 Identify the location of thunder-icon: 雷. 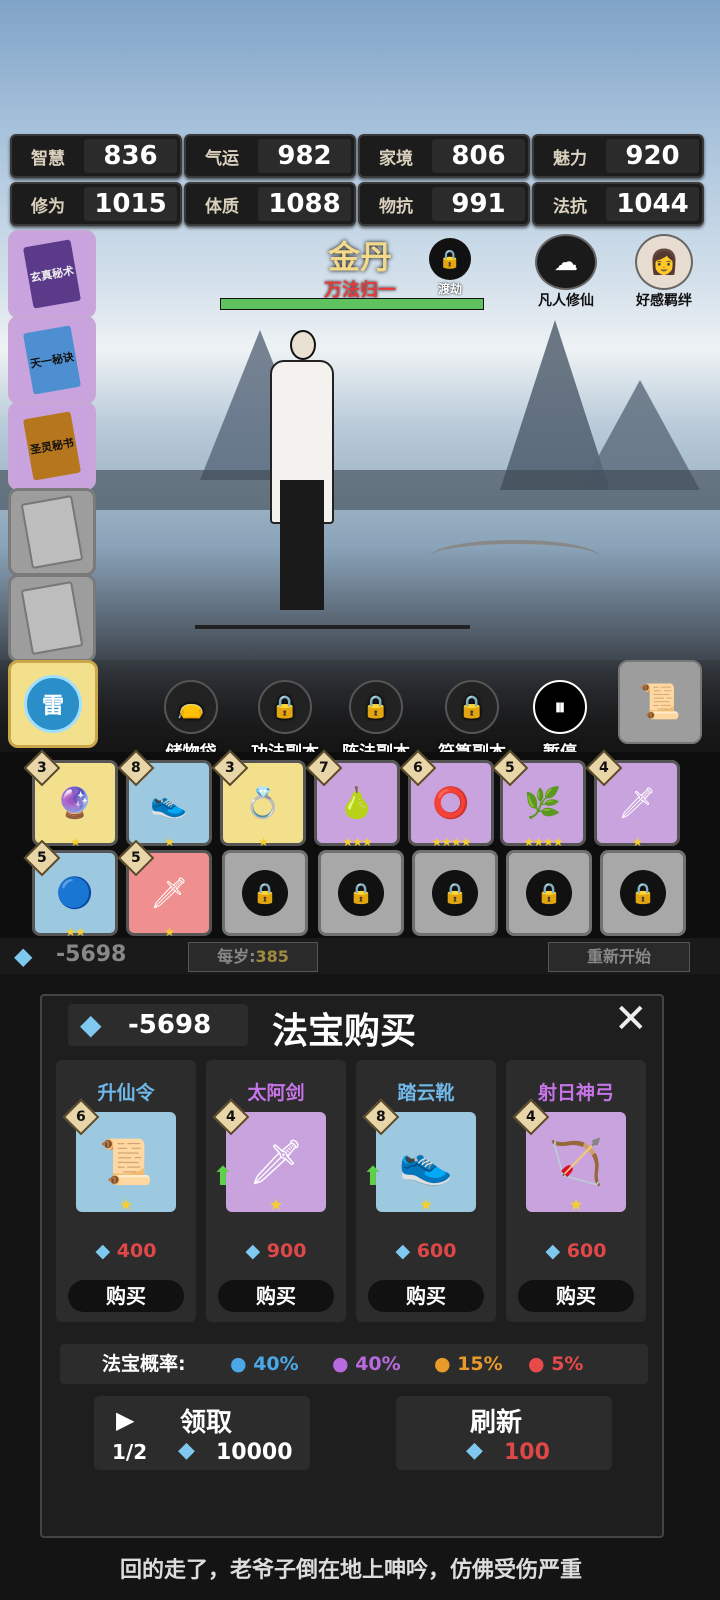
(53, 704).